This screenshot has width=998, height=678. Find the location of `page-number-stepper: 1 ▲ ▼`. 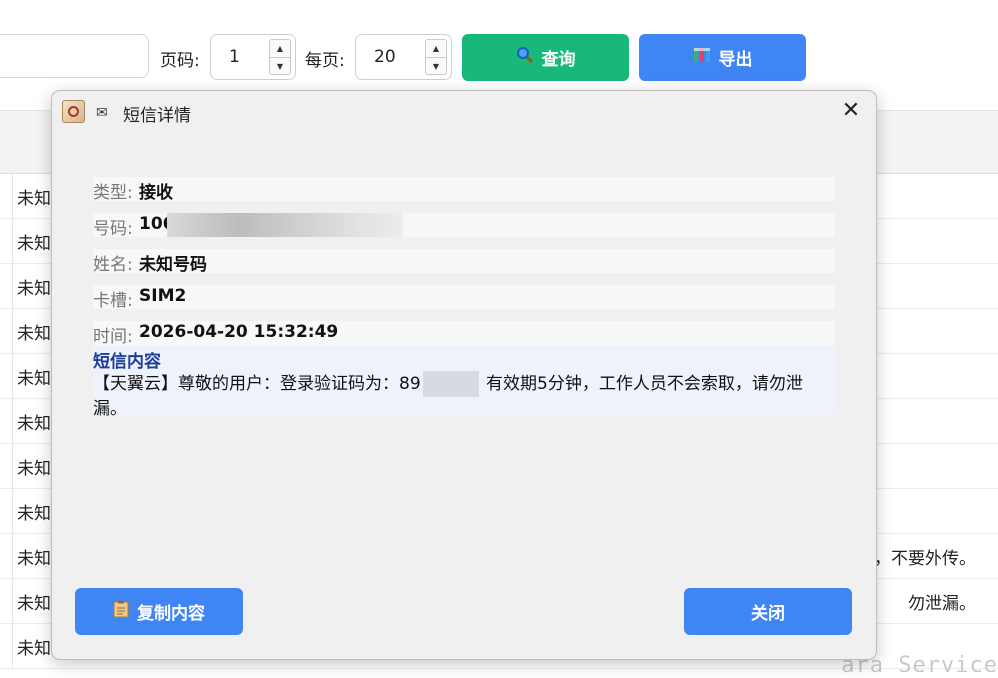

page-number-stepper: 1 ▲ ▼ is located at coordinates (253, 57).